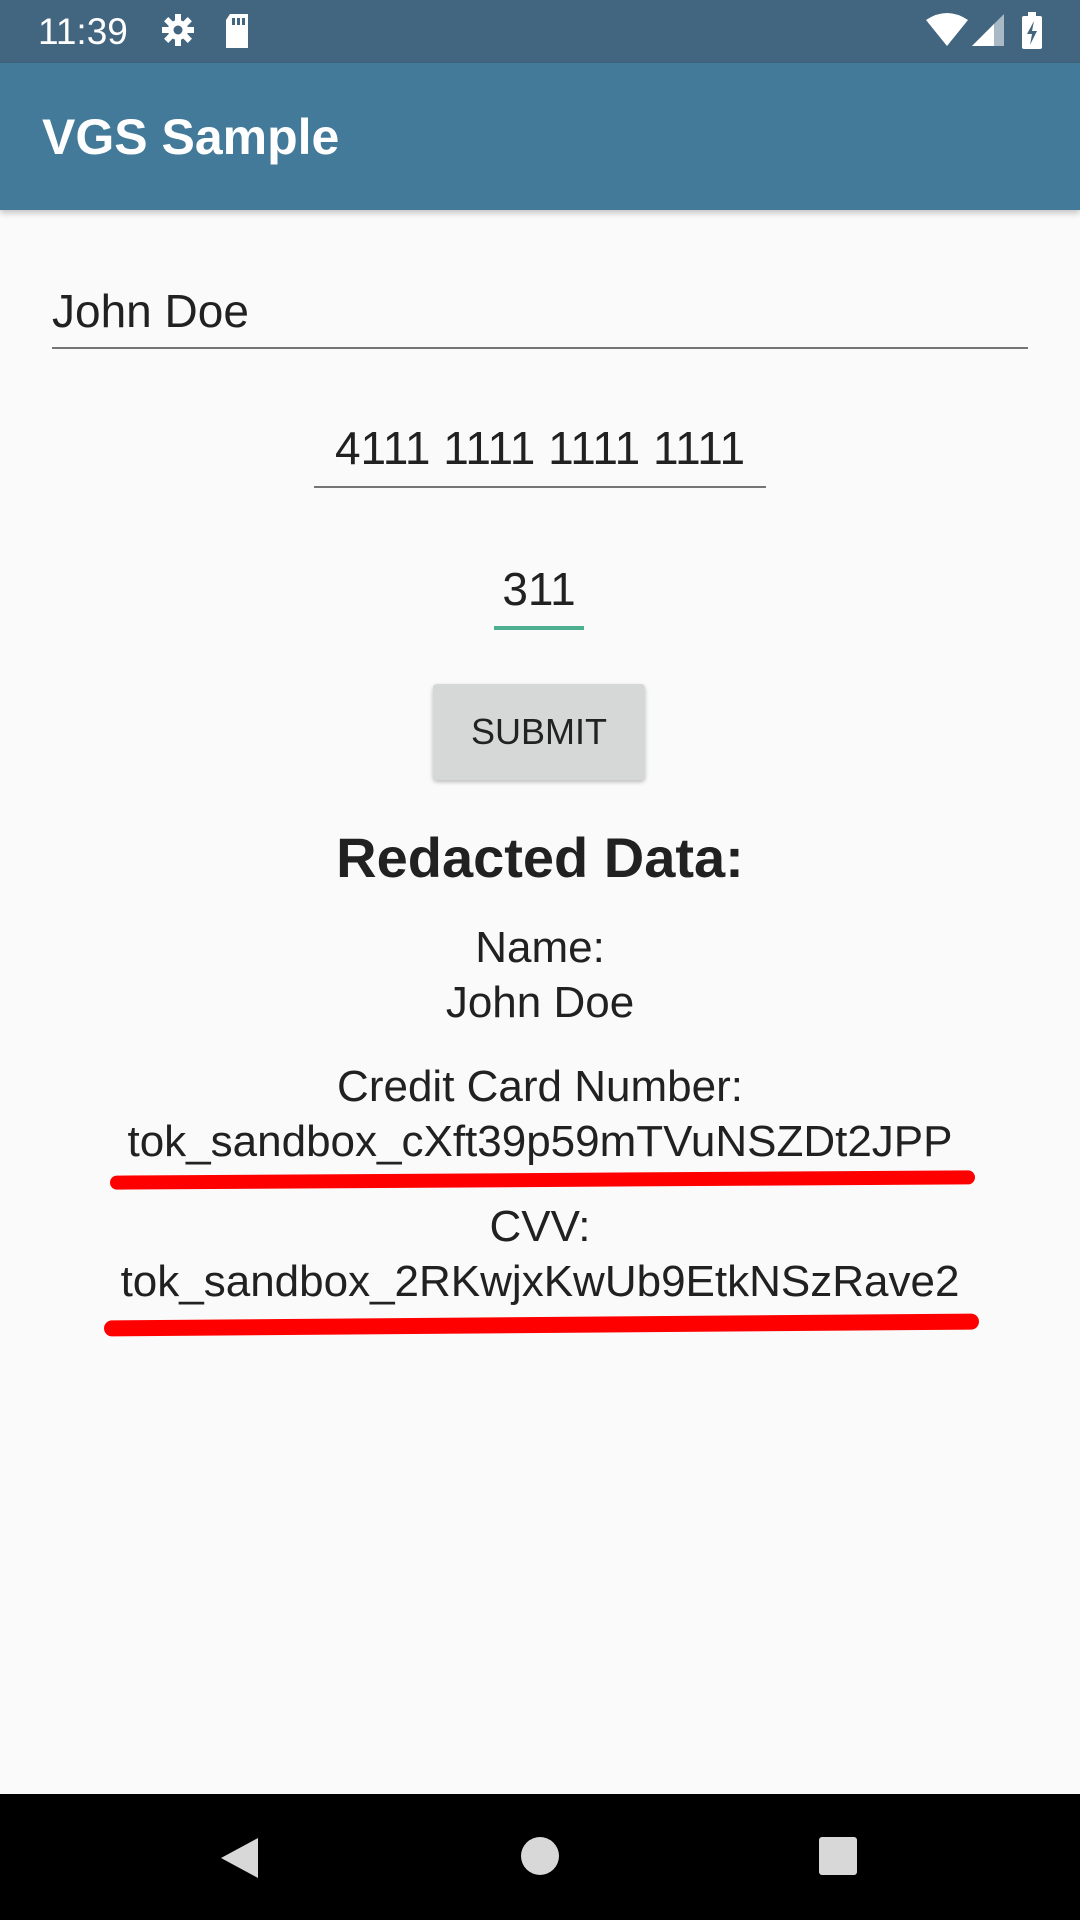 The height and width of the screenshot is (1920, 1080). Describe the element at coordinates (191, 137) in the screenshot. I see `app-title: VGS Sample` at that location.